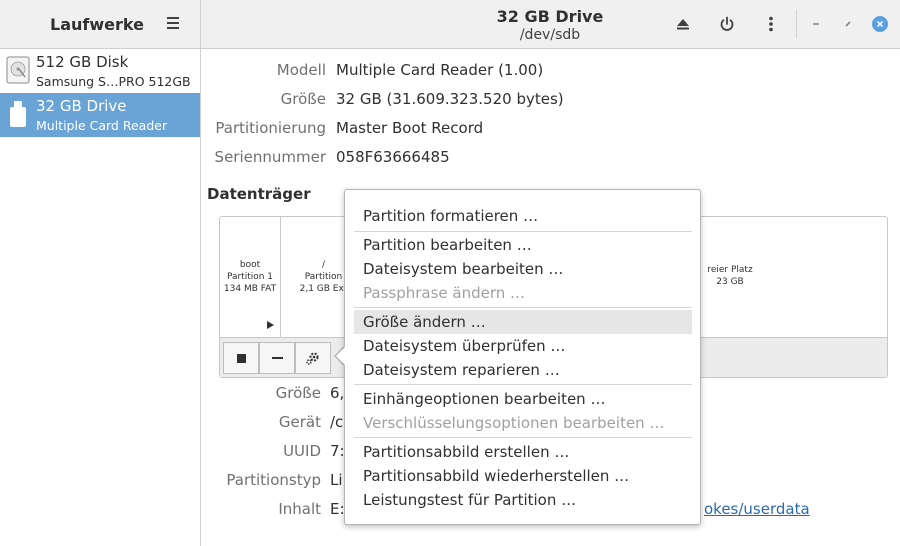 This screenshot has height=546, width=900. What do you see at coordinates (273, 480) in the screenshot?
I see `label-partition-type: Partitionstyp` at bounding box center [273, 480].